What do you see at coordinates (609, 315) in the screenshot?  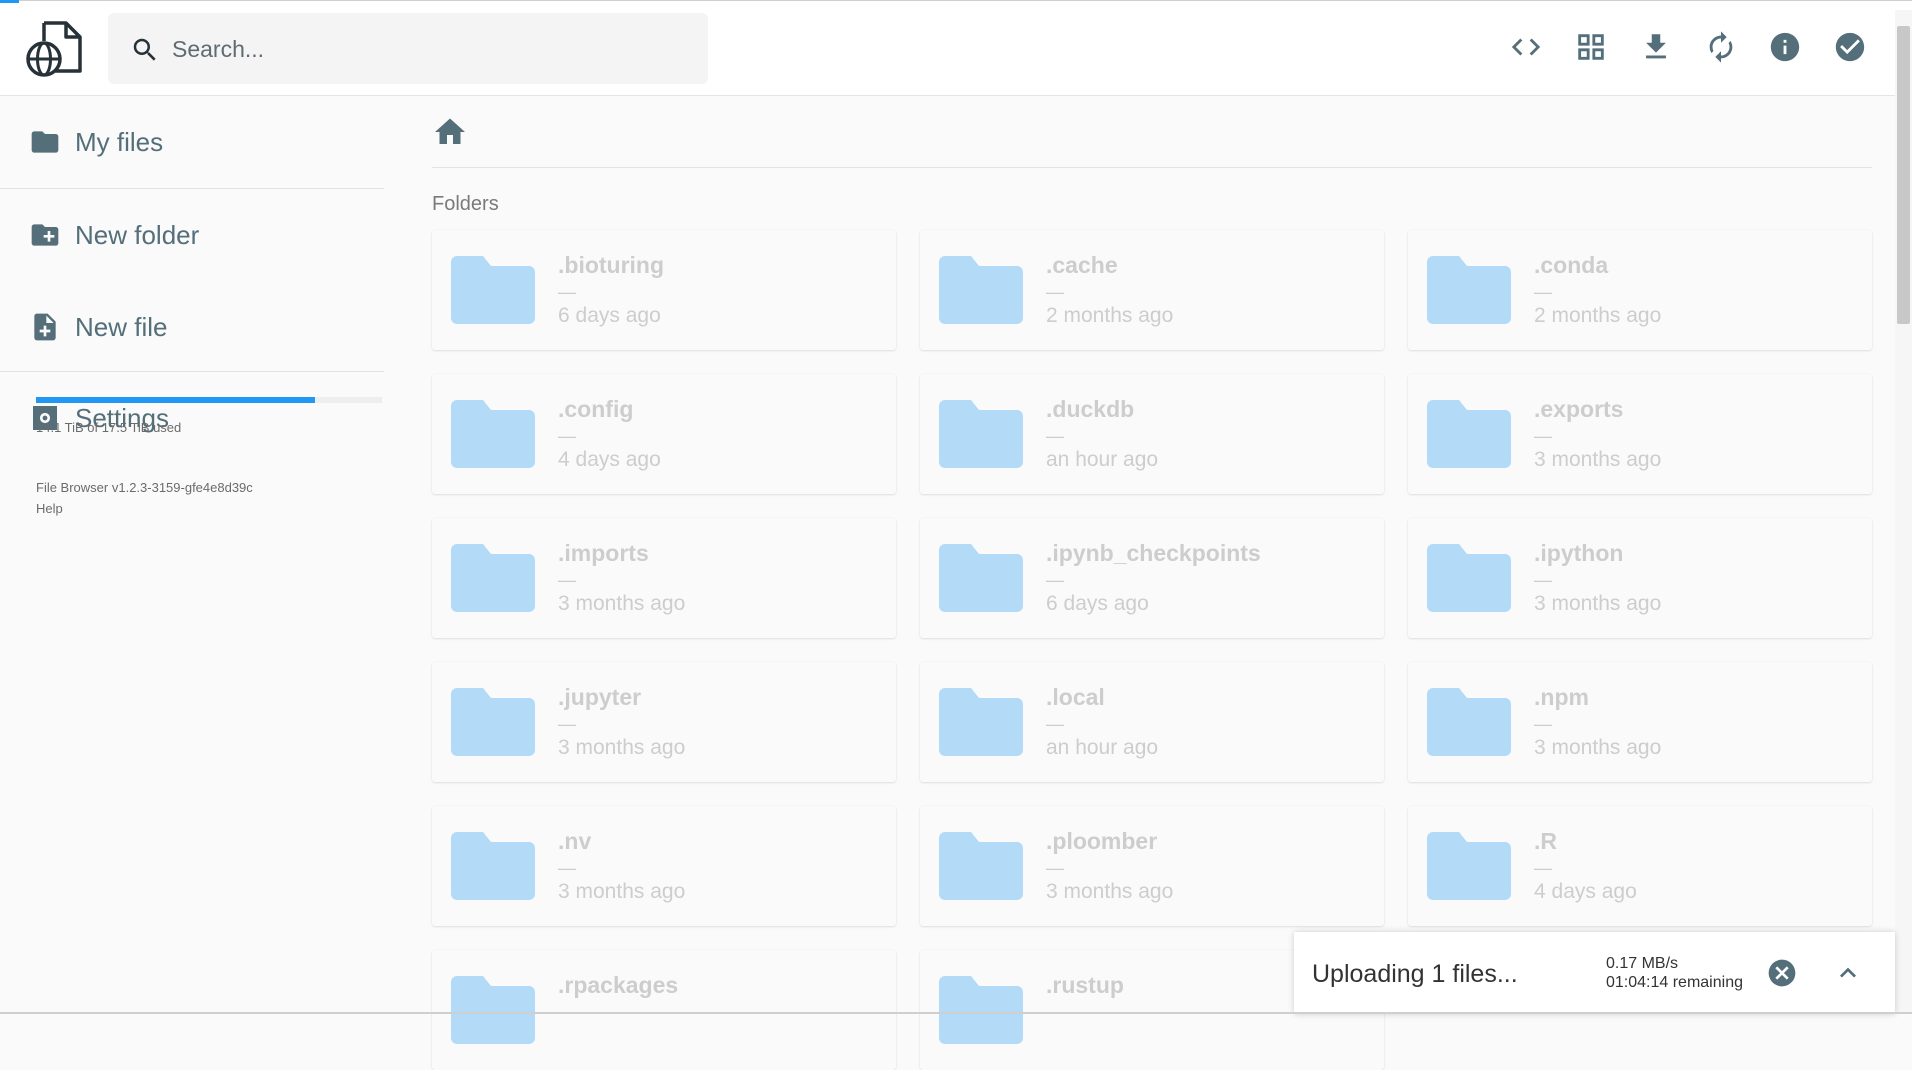 I see `folder-modified: 6 days ago` at bounding box center [609, 315].